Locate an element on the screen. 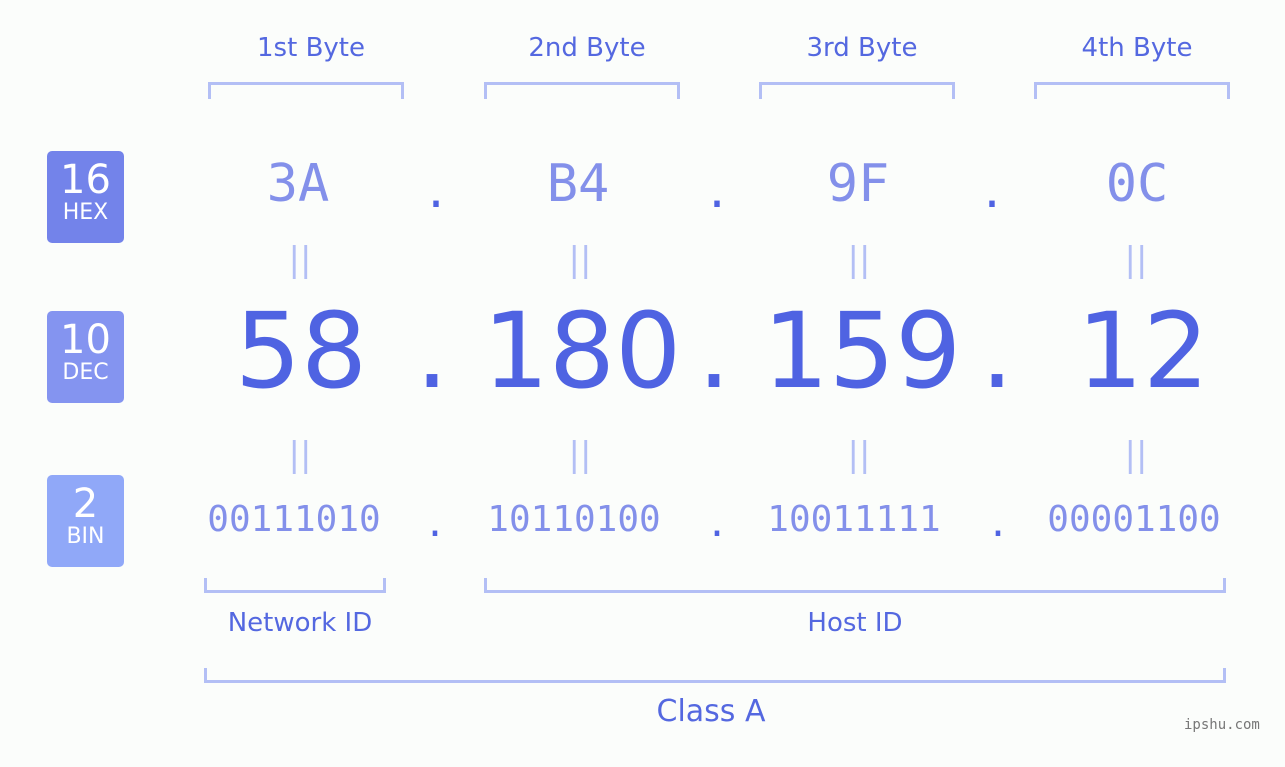 This screenshot has width=1285, height=767. equals-hex-dec-1: || is located at coordinates (300, 260).